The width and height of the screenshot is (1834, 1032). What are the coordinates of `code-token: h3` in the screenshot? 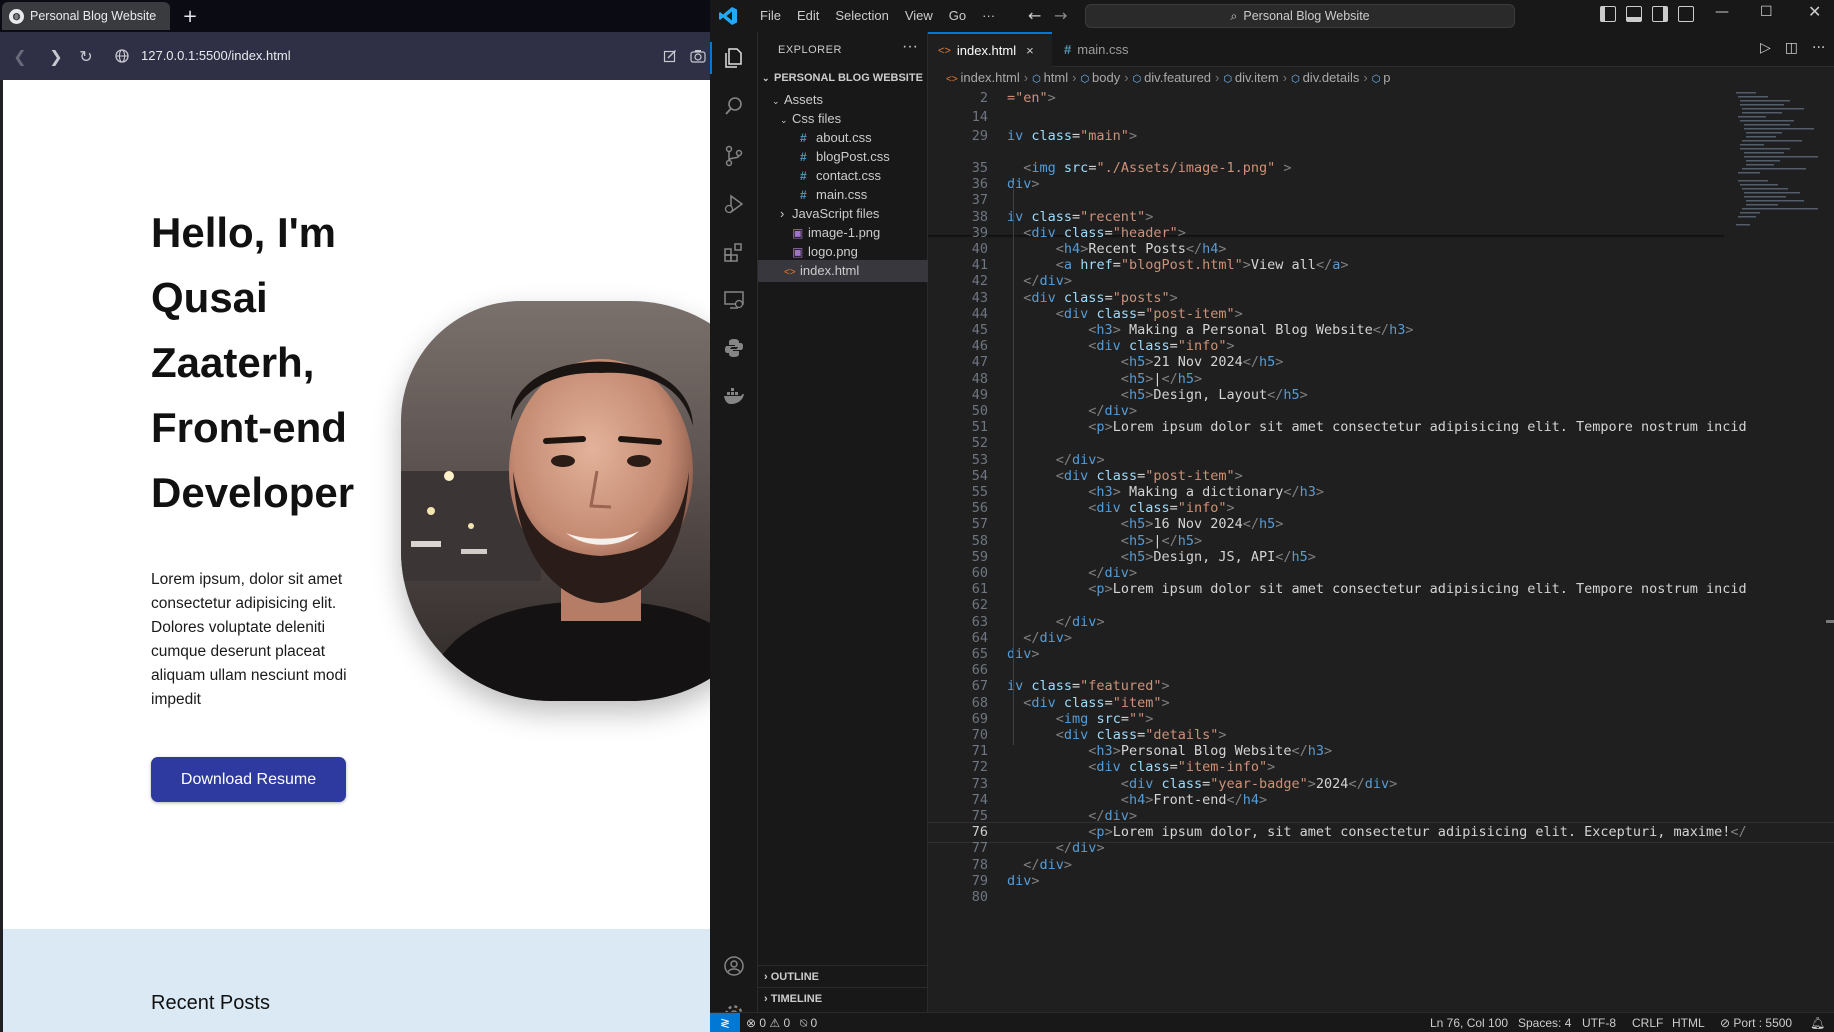 It's located at (1316, 751).